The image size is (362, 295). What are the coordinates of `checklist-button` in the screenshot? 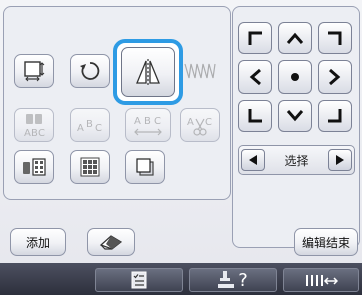 It's located at (139, 280).